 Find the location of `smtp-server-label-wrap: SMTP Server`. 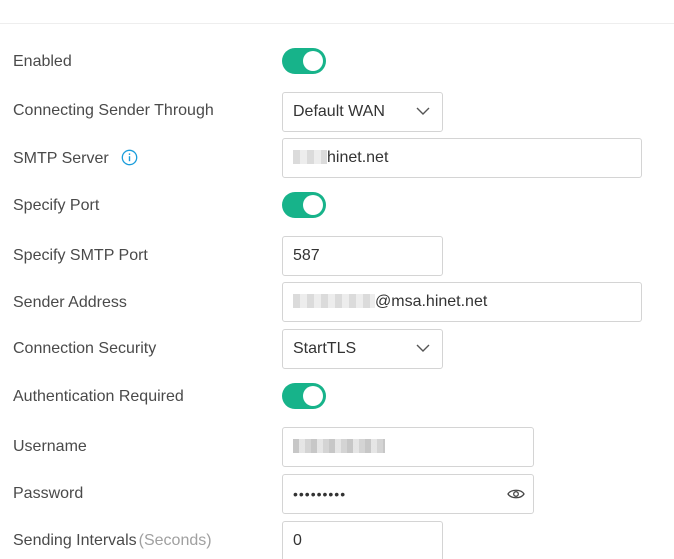

smtp-server-label-wrap: SMTP Server is located at coordinates (75, 159).